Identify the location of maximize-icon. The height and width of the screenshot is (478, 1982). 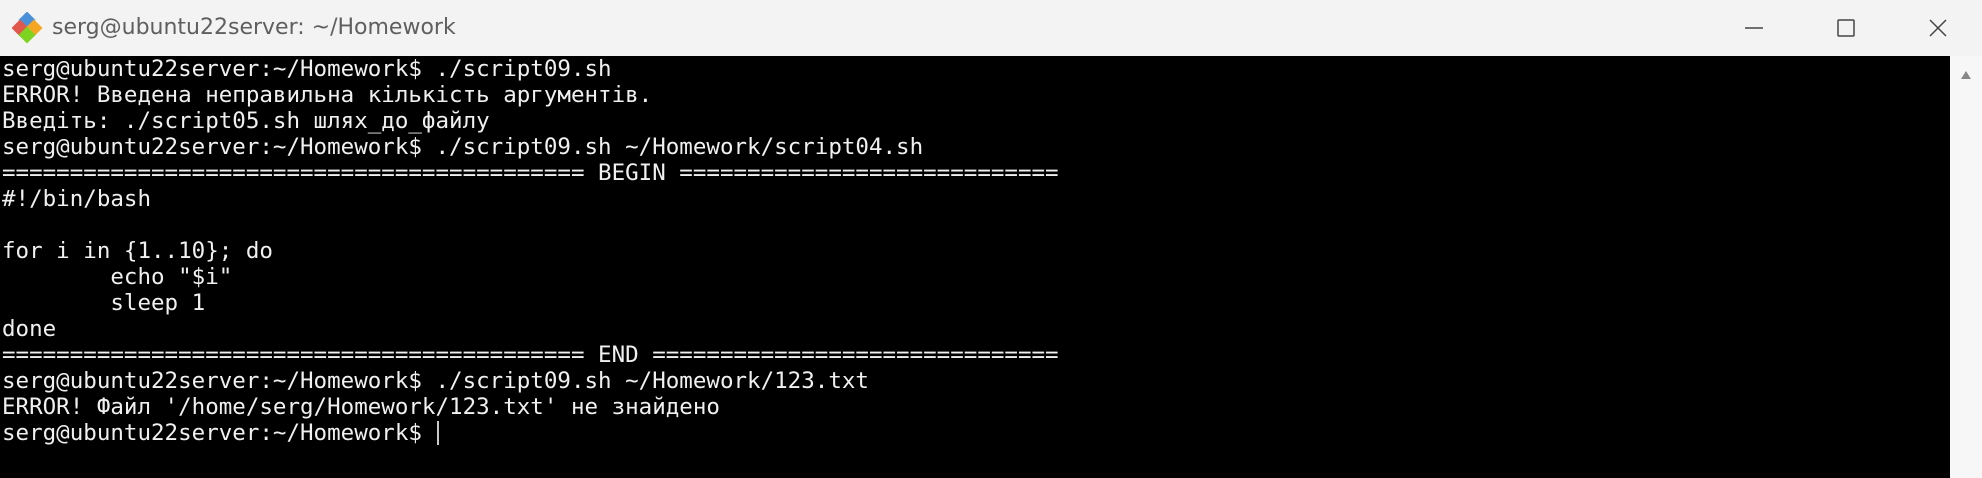
(1846, 28).